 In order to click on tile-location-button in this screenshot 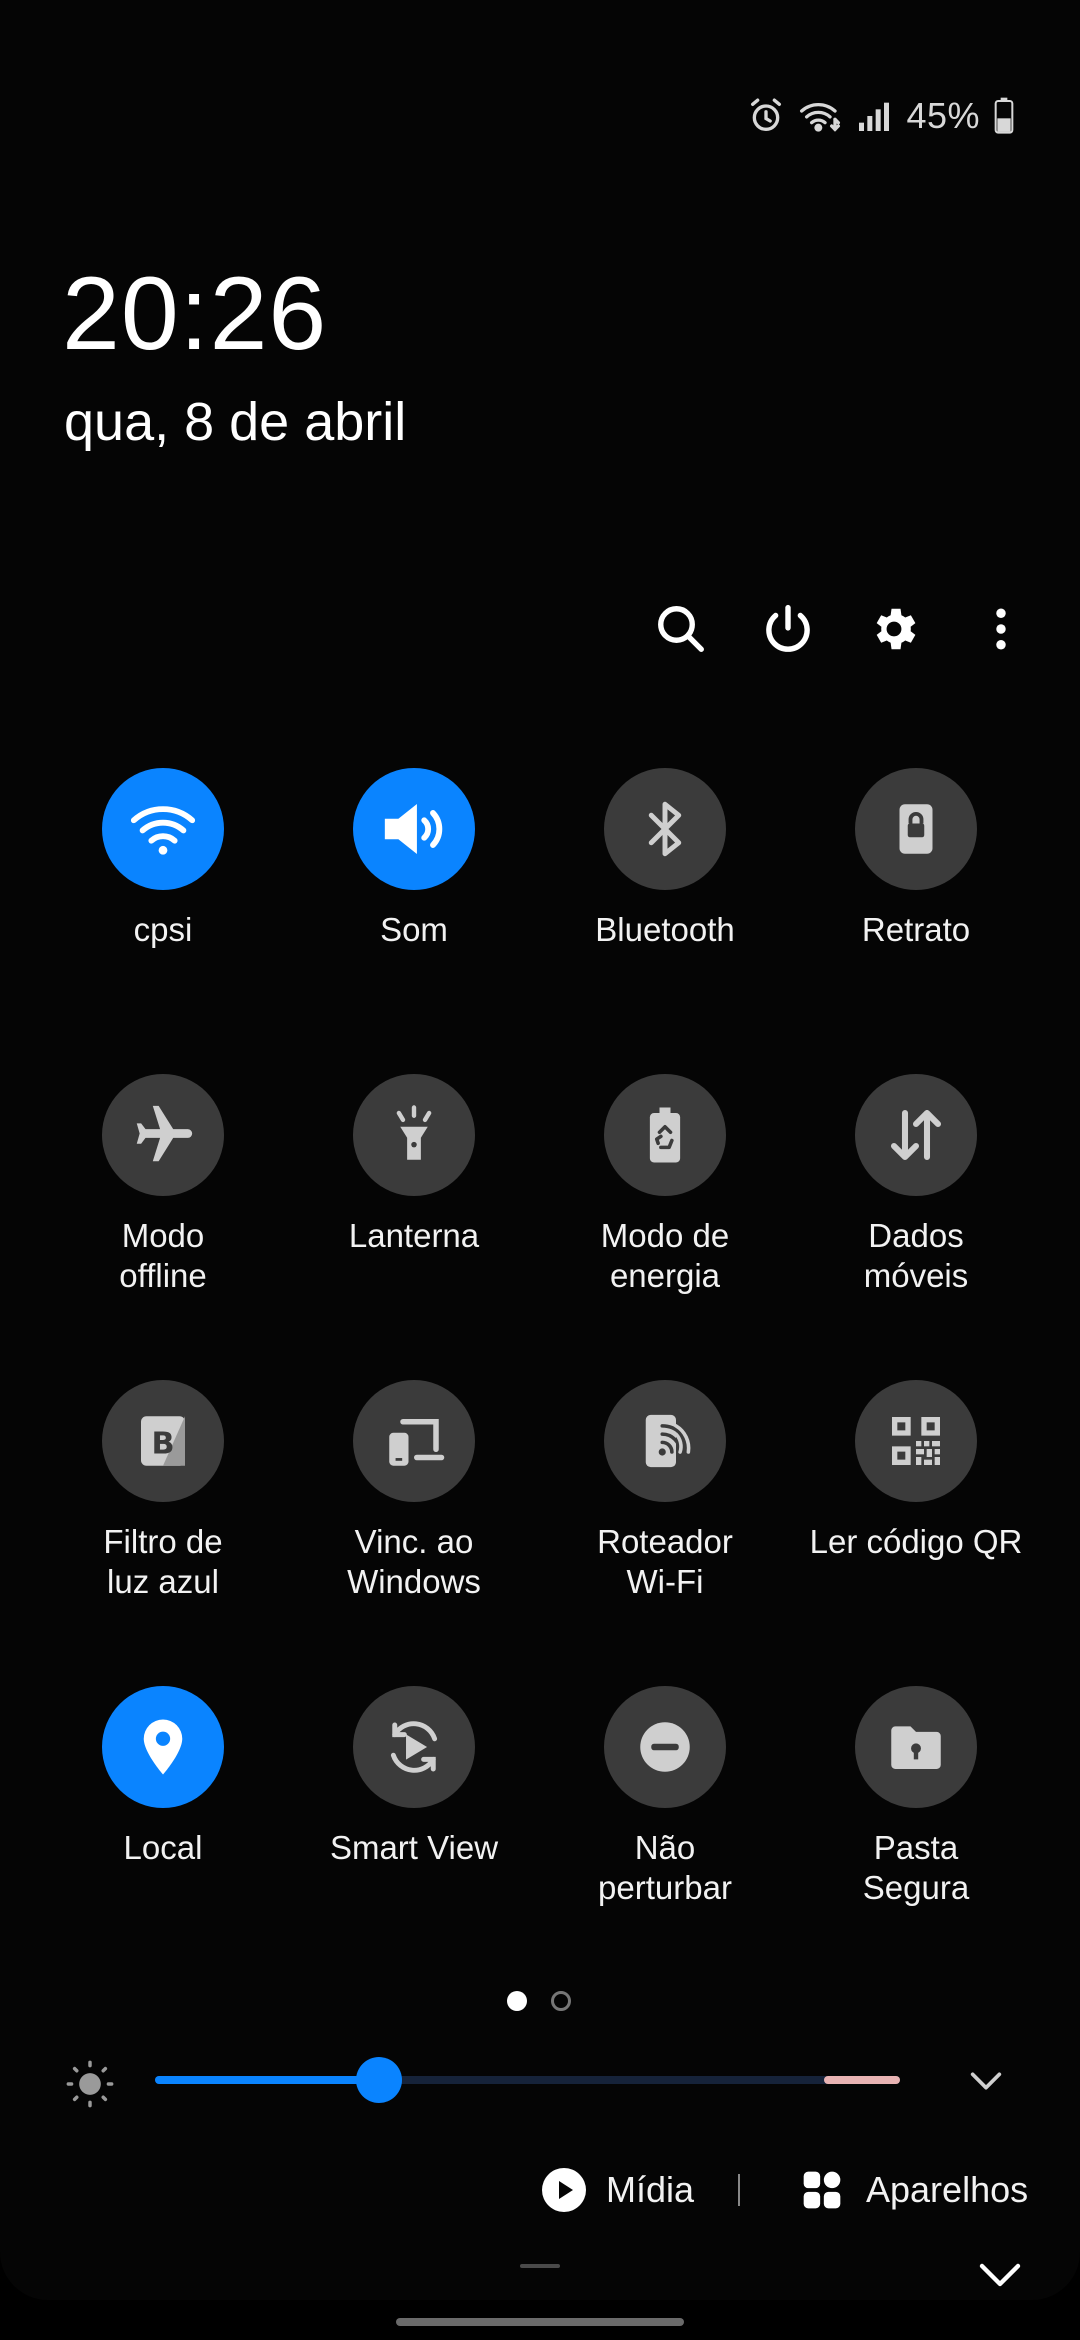, I will do `click(163, 1747)`.